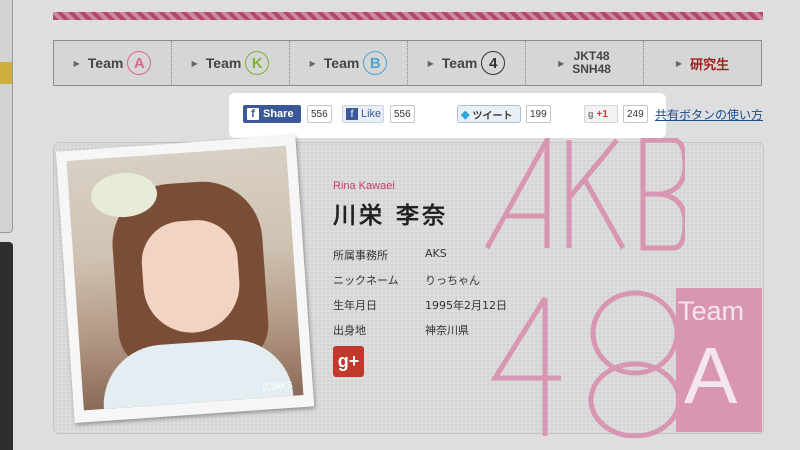 The image size is (800, 450). Describe the element at coordinates (436, 253) in the screenshot. I see `info-value: AKS` at that location.